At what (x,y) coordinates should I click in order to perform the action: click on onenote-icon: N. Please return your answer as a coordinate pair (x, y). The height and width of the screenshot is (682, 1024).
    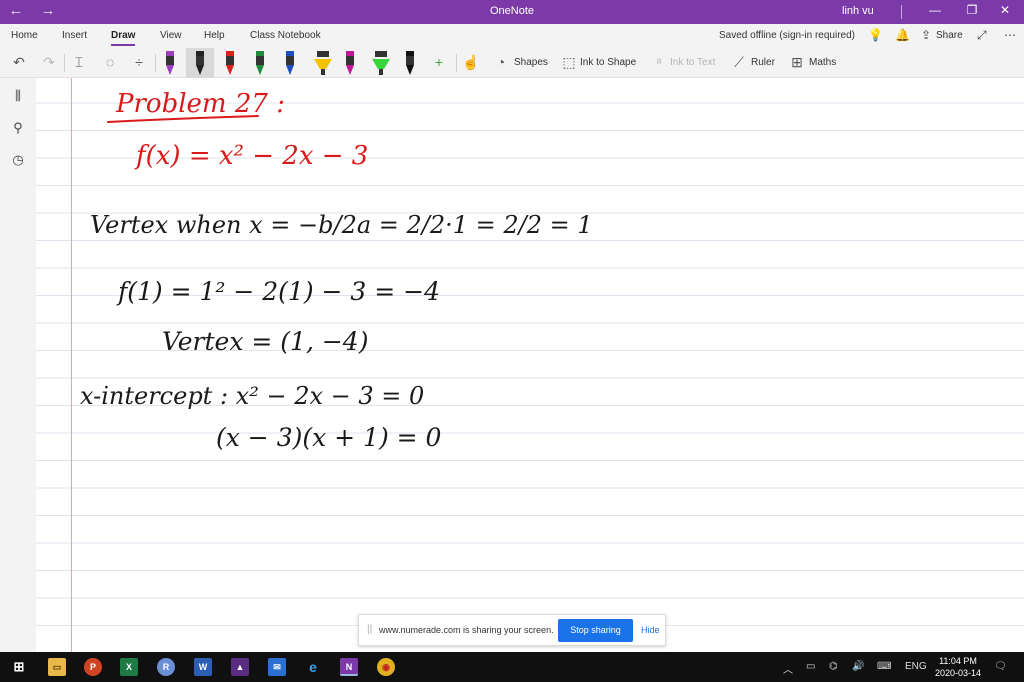
    Looking at the image, I should click on (349, 667).